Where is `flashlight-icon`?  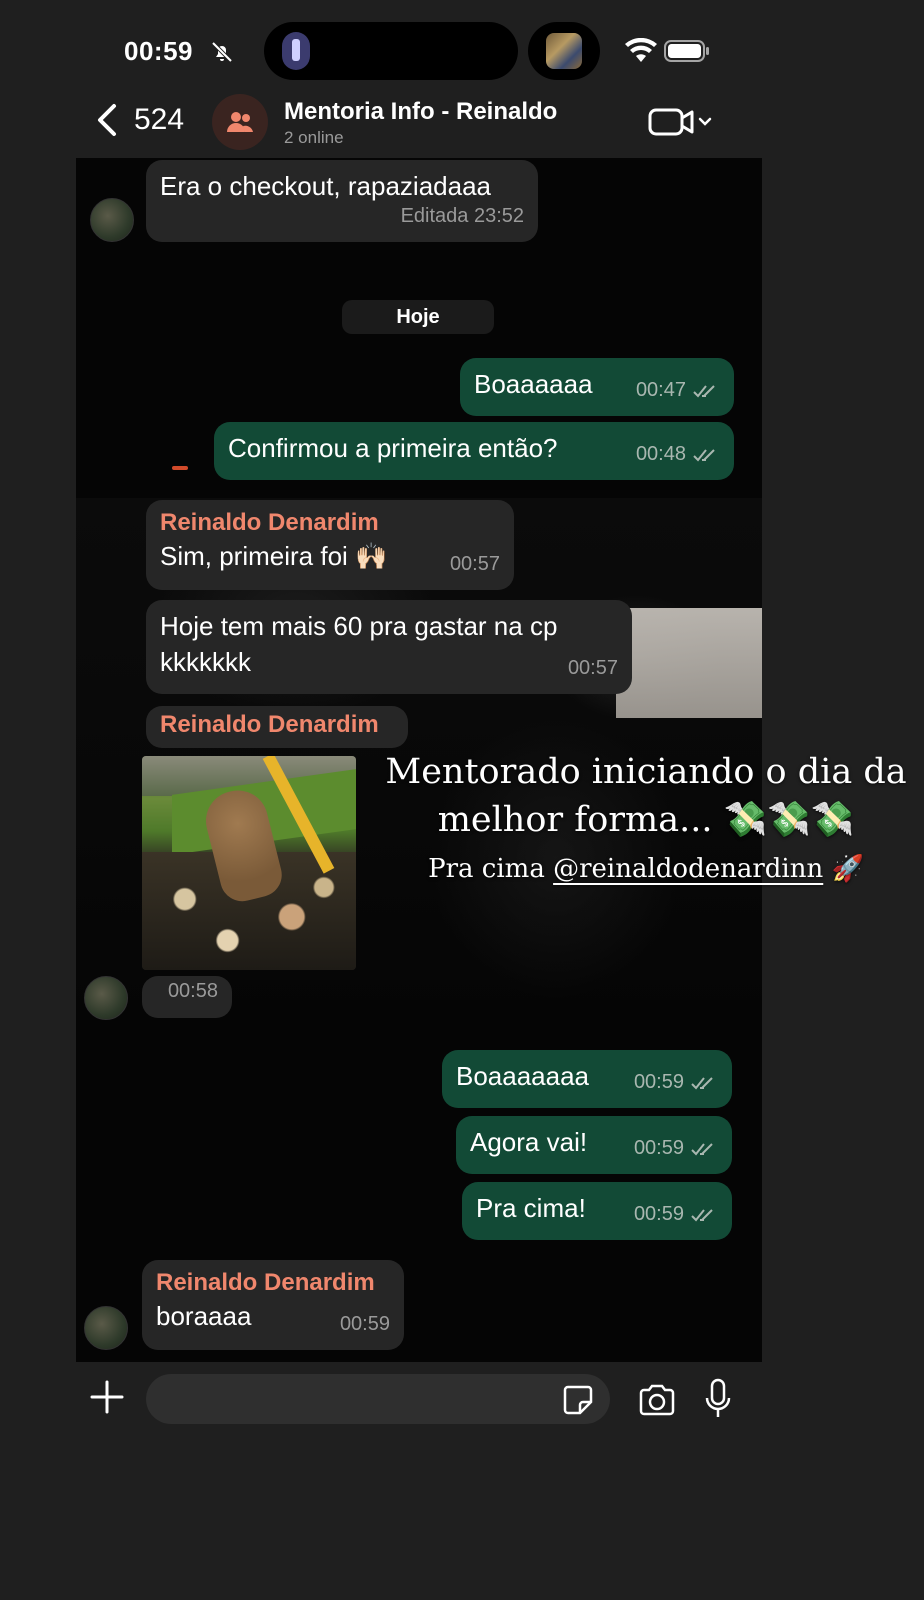 flashlight-icon is located at coordinates (296, 51).